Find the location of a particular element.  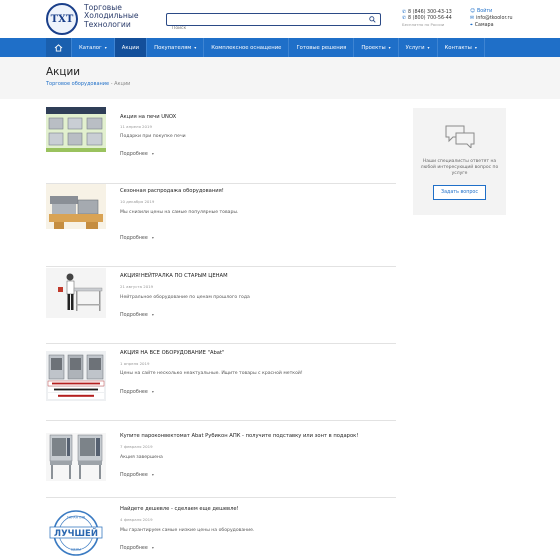

promo-date: 10 декабря 2019 is located at coordinates (137, 201).